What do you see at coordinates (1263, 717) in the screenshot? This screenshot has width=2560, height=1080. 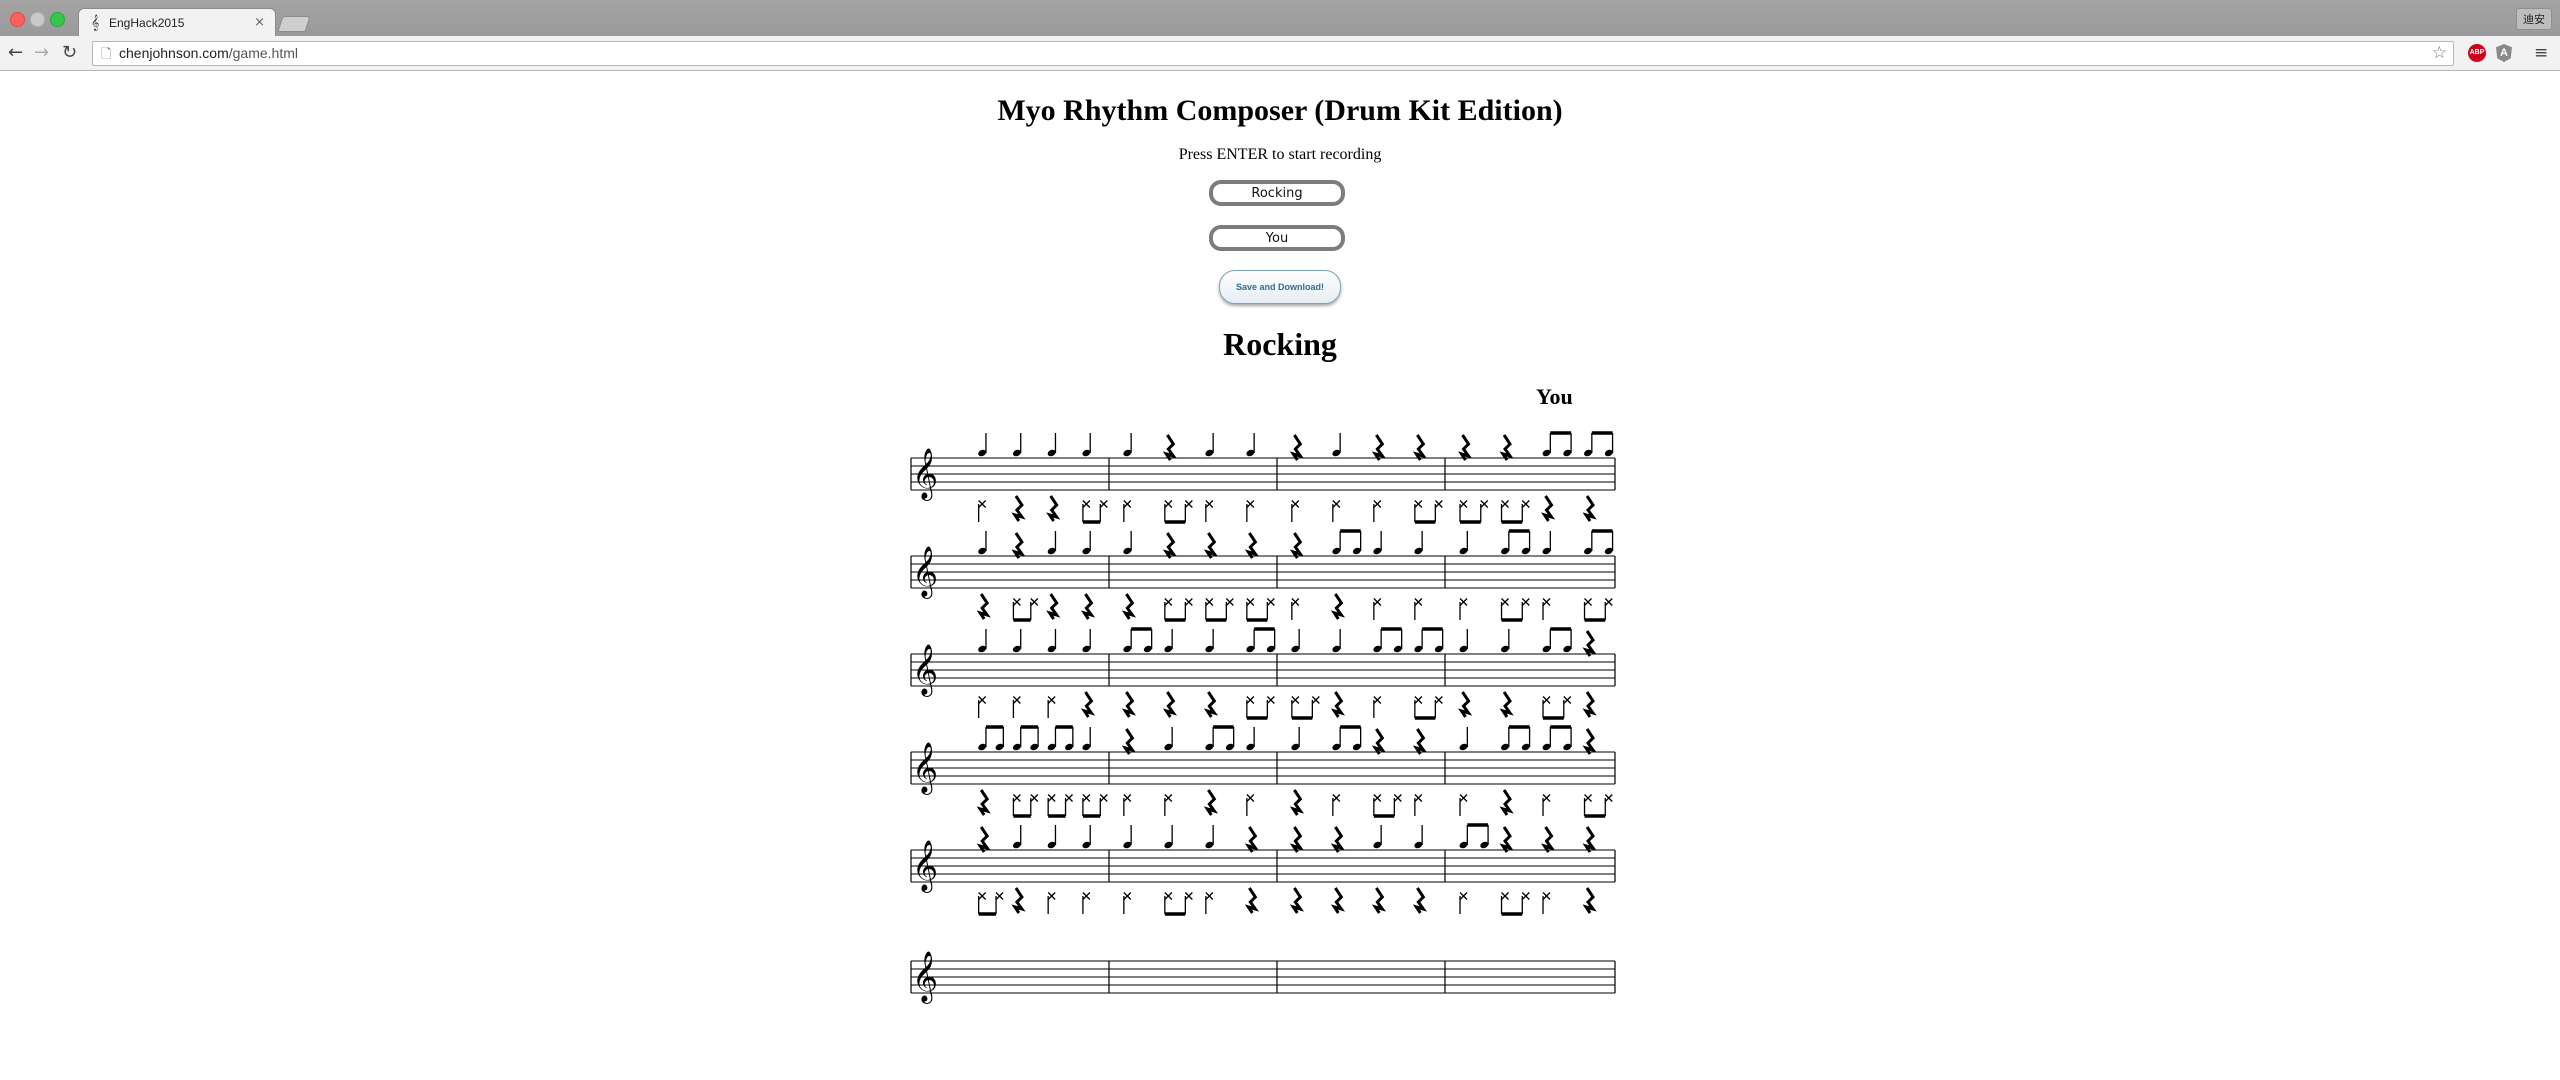 I see `music-score: 𝄞 𝄞 𝄞 𝄞 𝄞 𝄞` at bounding box center [1263, 717].